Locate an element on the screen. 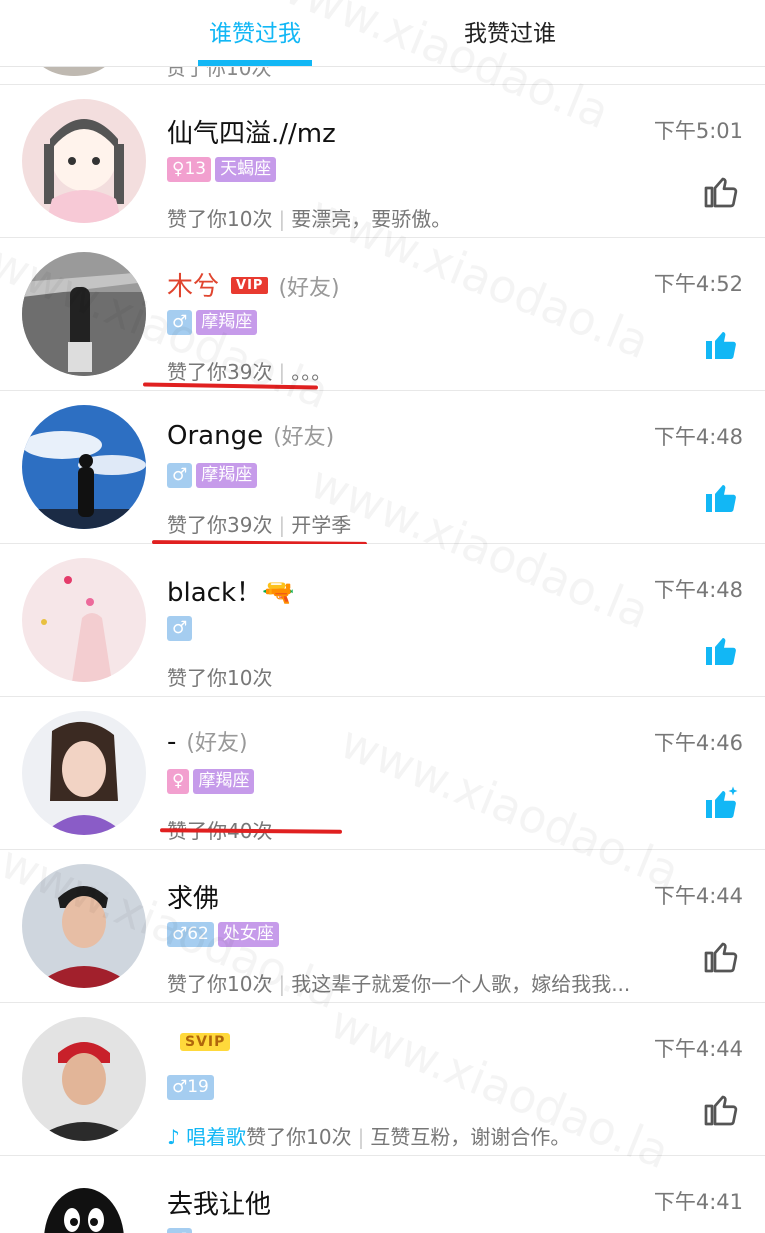 This screenshot has width=765, height=1233. svip-badge: SVIP is located at coordinates (205, 1042).